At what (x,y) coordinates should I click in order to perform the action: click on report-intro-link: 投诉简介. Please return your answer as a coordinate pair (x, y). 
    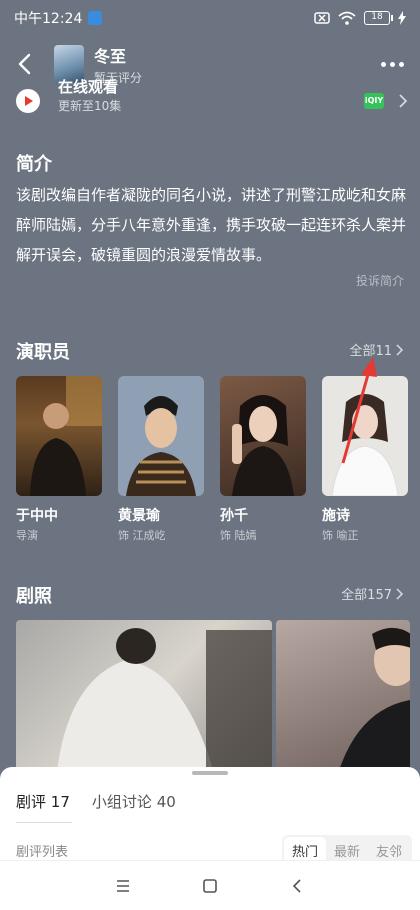
    Looking at the image, I should click on (380, 280).